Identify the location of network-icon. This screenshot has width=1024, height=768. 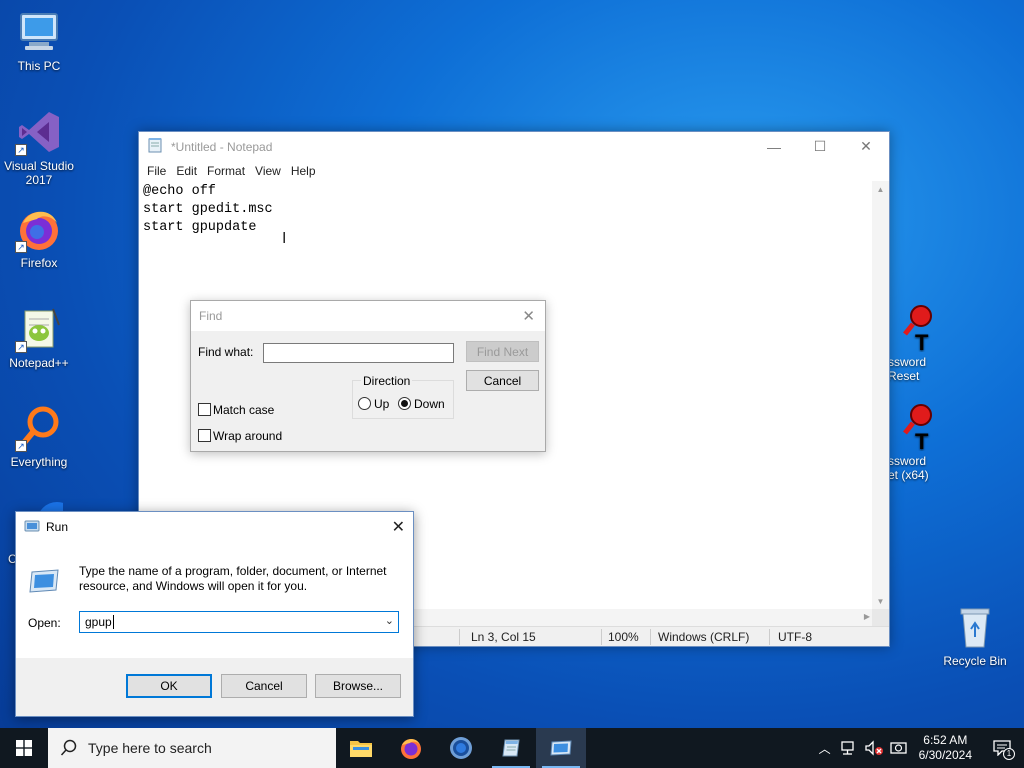
(849, 748).